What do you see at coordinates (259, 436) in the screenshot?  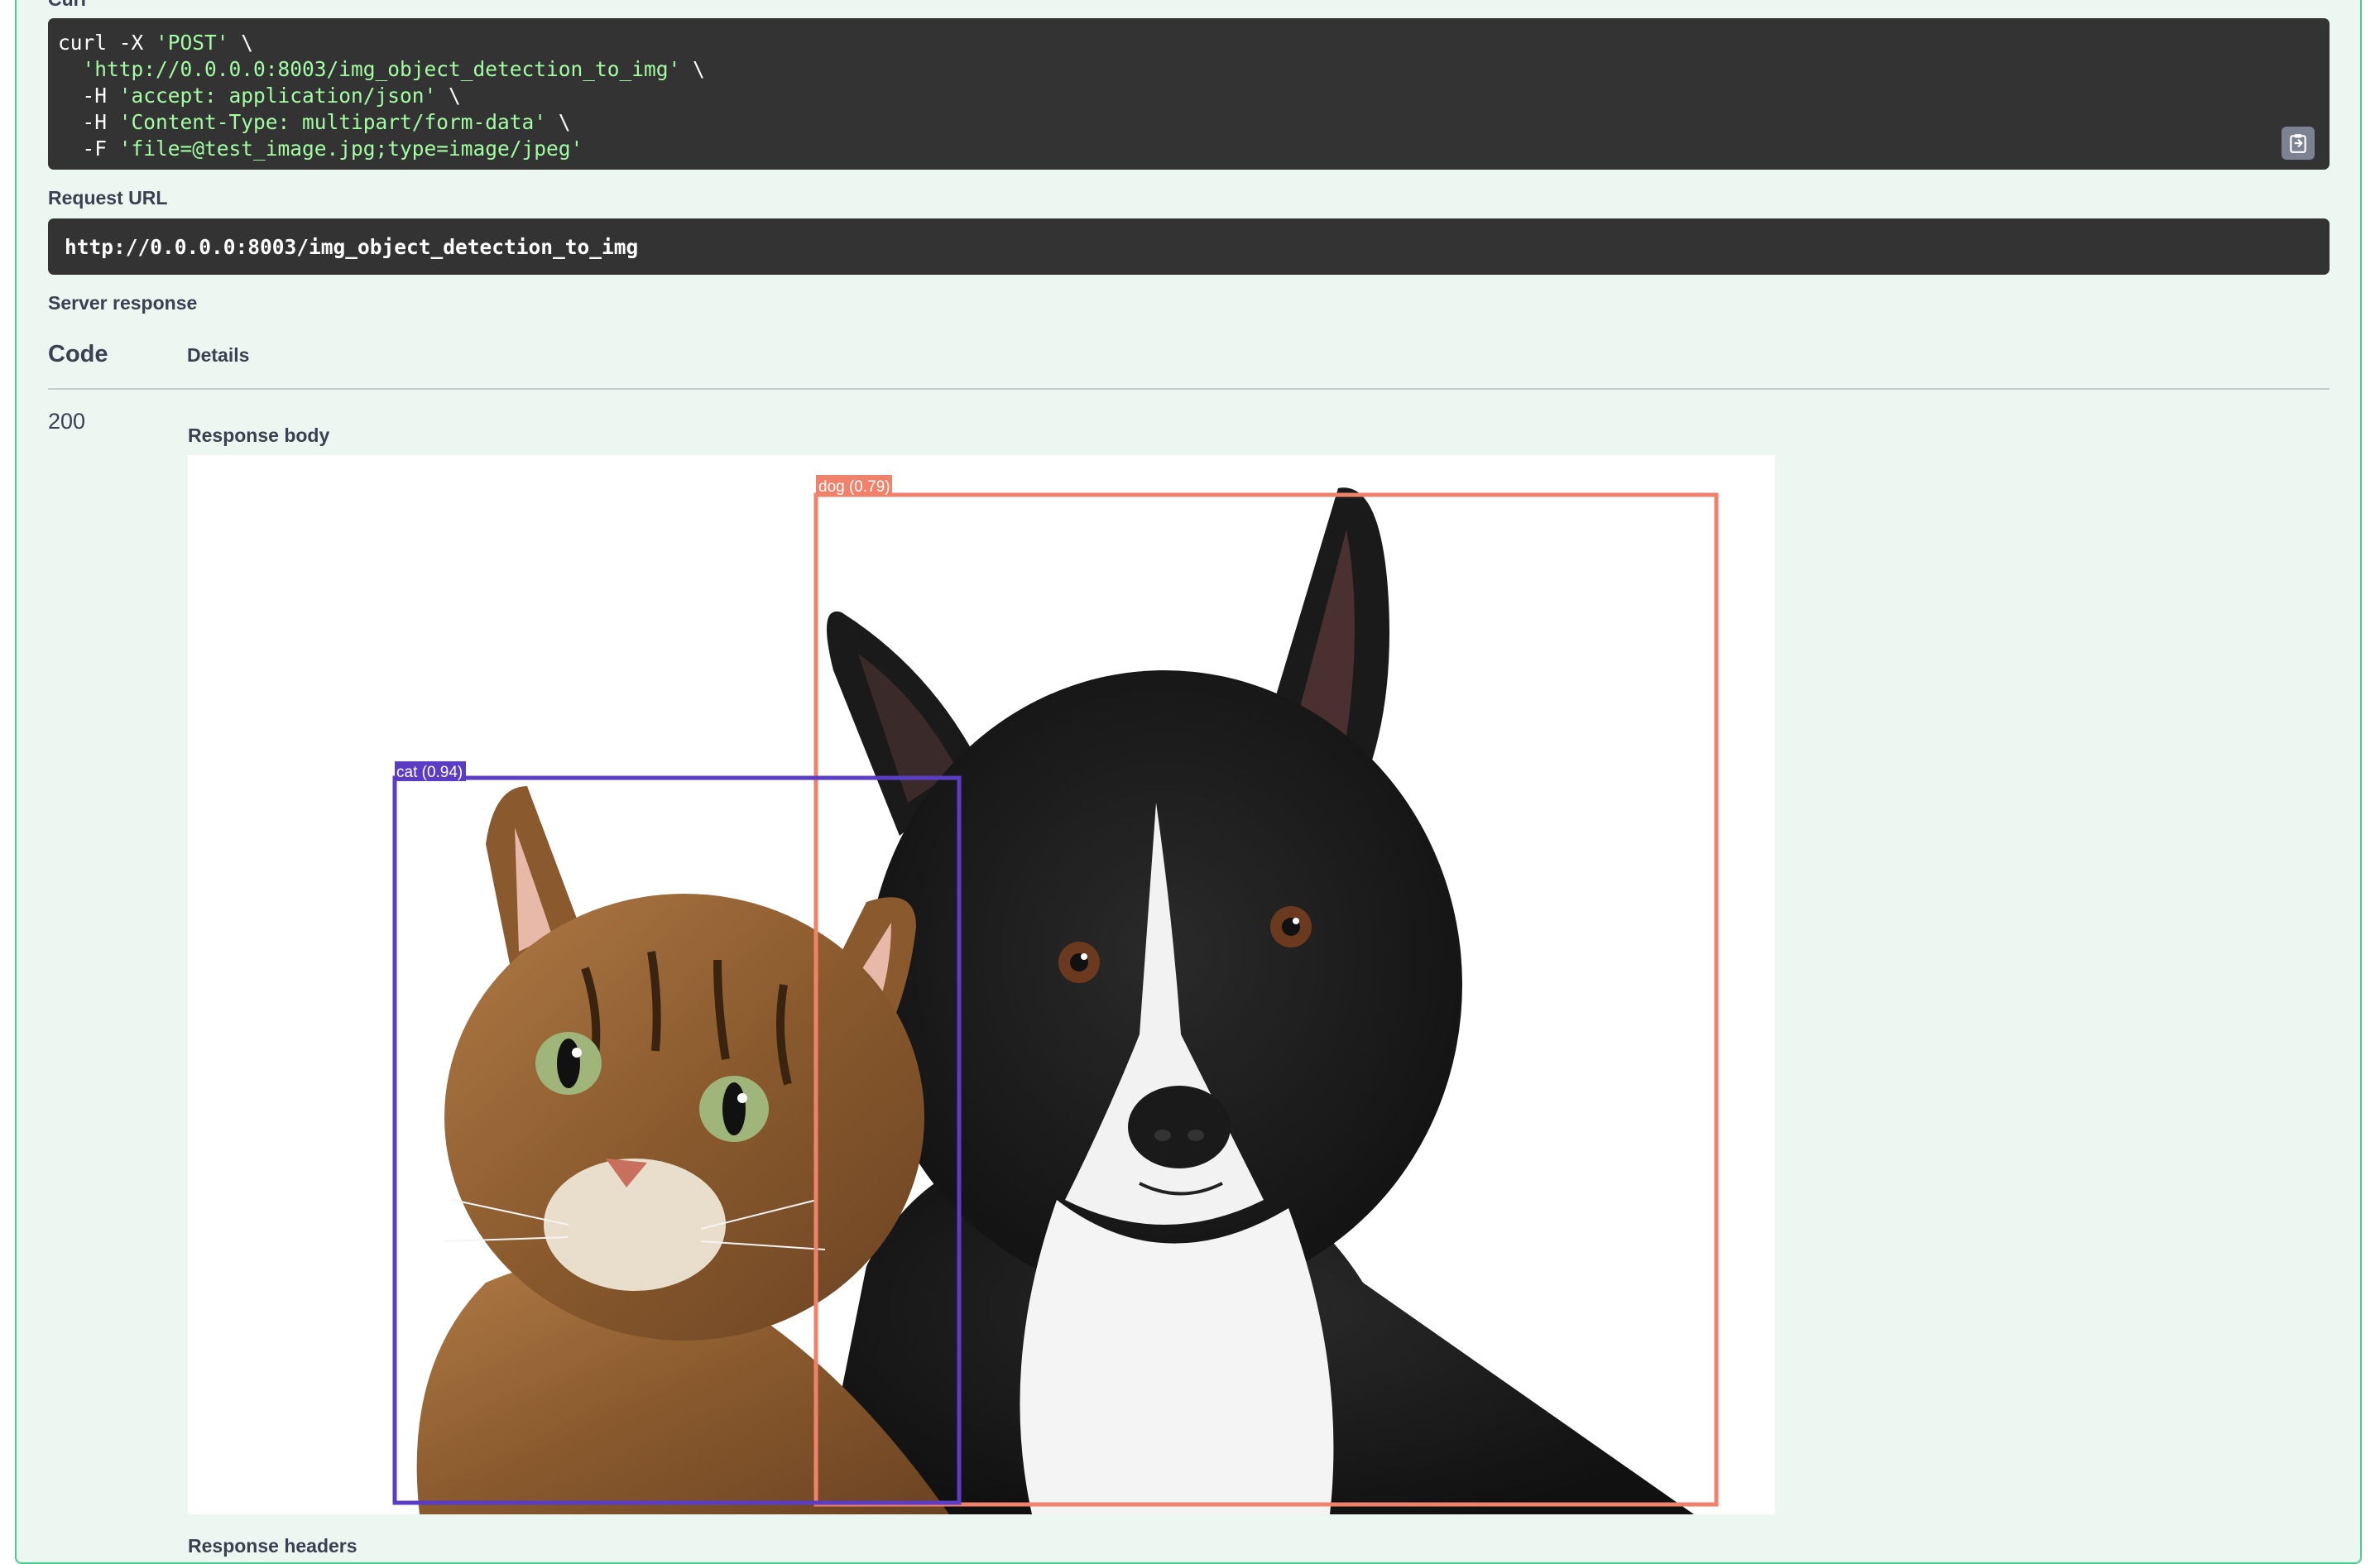 I see `response-body-label: Response body` at bounding box center [259, 436].